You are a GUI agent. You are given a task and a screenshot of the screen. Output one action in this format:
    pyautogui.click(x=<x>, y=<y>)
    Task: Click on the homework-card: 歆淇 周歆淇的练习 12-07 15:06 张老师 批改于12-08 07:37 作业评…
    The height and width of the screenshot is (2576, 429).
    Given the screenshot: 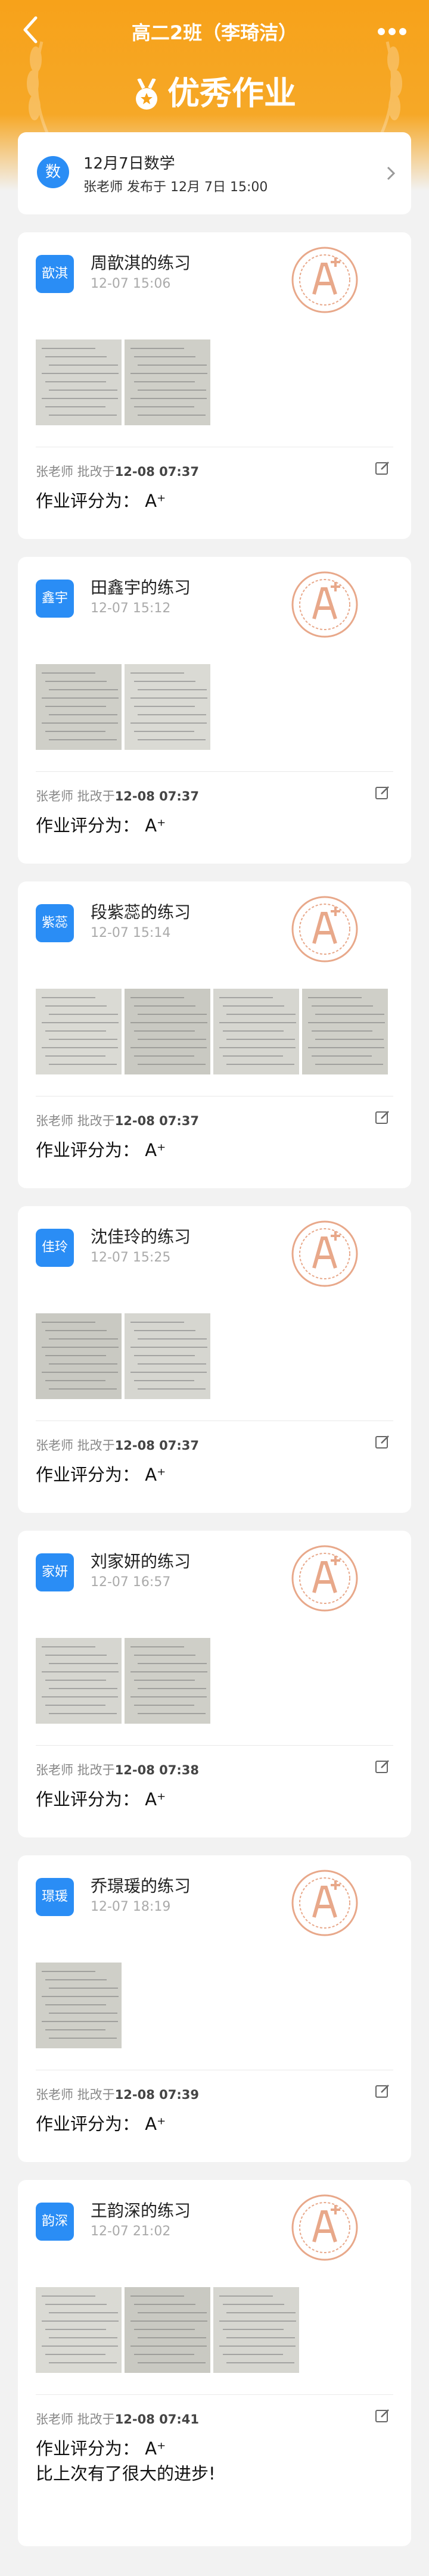 What is the action you would take?
    pyautogui.click(x=214, y=385)
    